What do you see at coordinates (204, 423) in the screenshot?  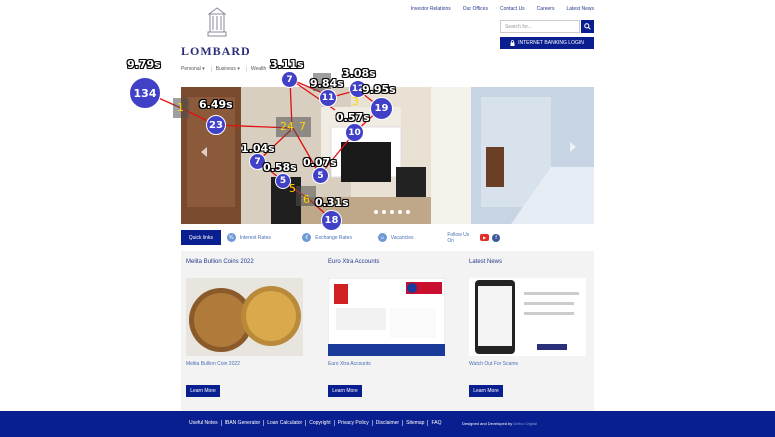 I see `footer-link: Useful Notes` at bounding box center [204, 423].